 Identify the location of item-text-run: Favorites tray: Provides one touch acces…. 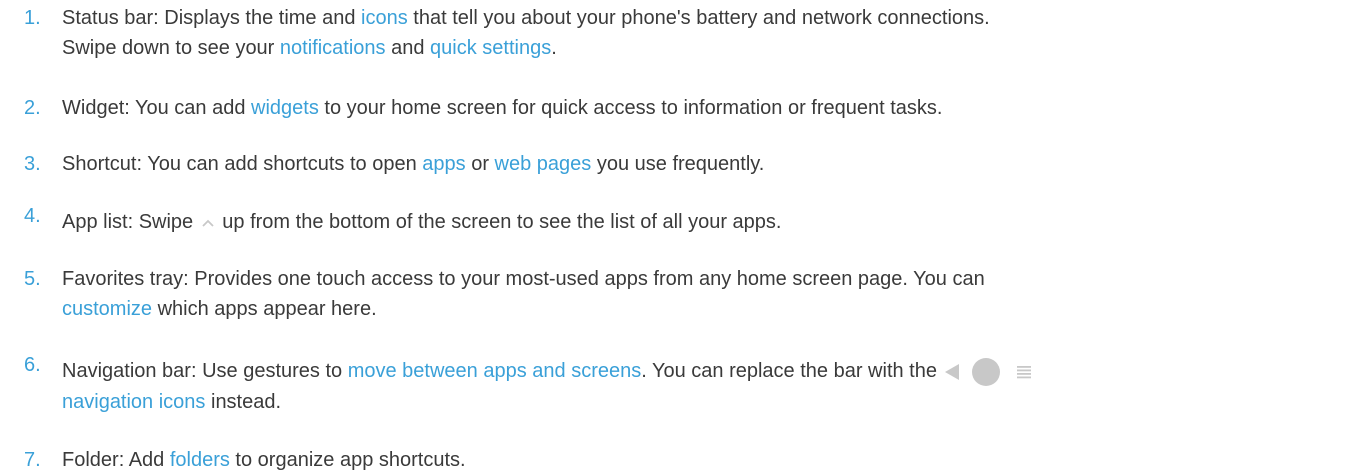
(523, 279).